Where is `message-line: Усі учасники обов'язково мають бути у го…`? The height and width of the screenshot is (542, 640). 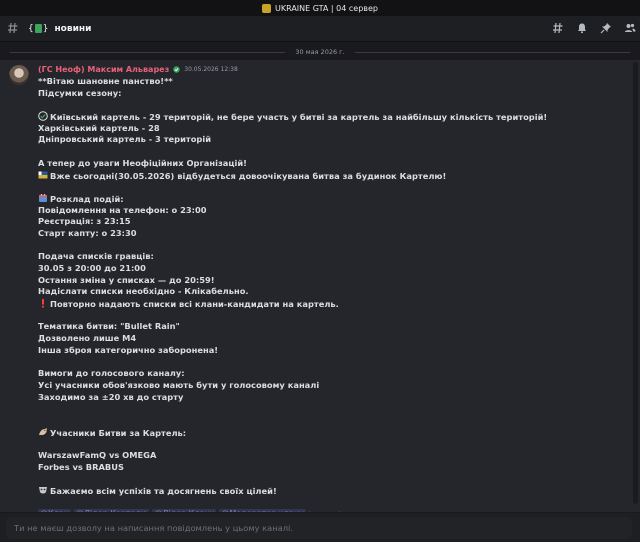 message-line: Усі учасники обов'язково мають бути у го… is located at coordinates (318, 386).